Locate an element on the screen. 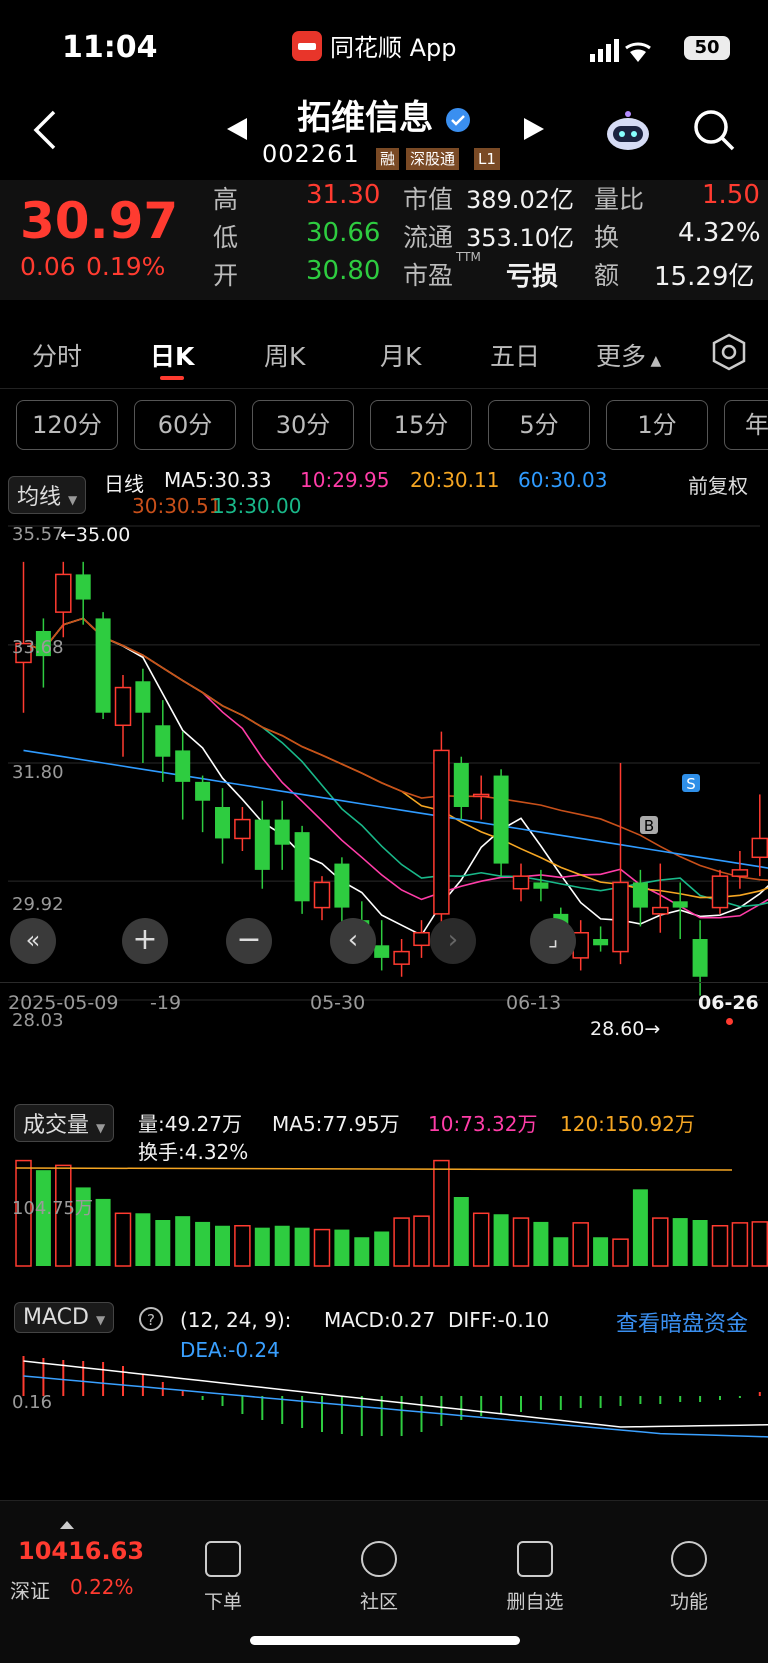  period-tabs: 分时 日K 周K 月K 五日 更多 ▲ is located at coordinates (384, 350).